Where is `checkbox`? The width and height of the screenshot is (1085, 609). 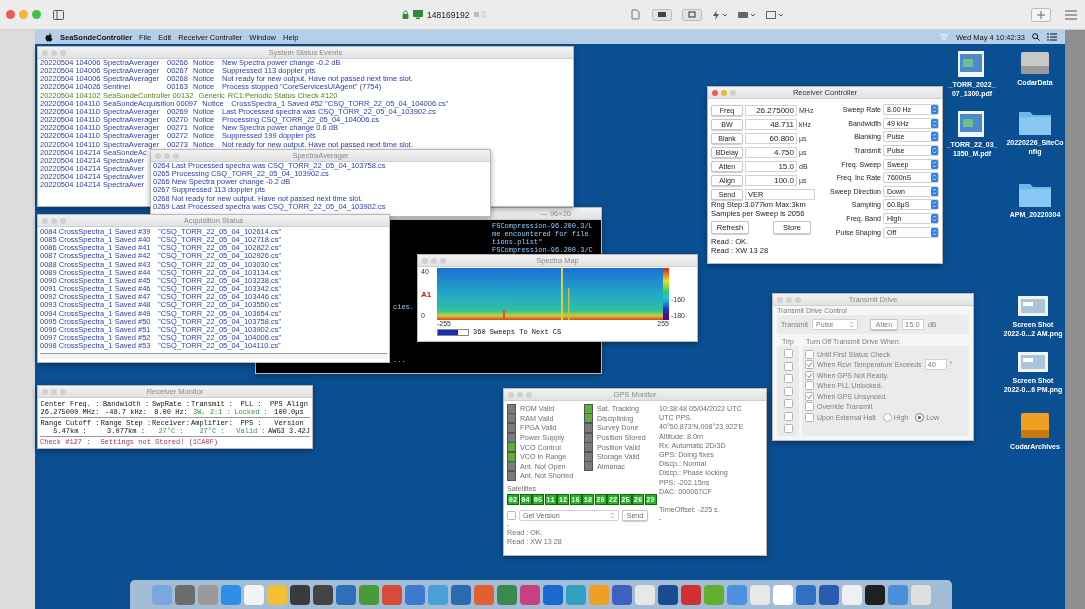 checkbox is located at coordinates (511, 515).